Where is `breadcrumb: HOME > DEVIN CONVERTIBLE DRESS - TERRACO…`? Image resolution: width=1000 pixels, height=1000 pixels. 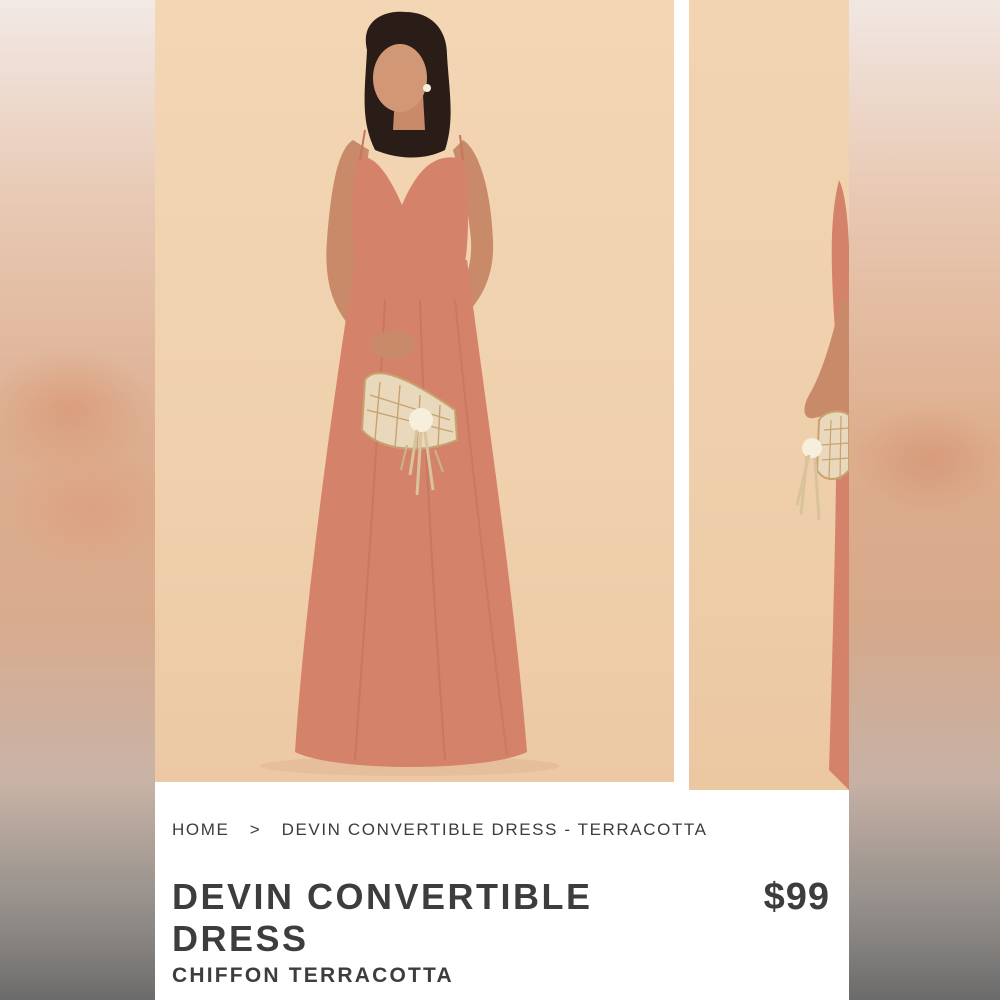
breadcrumb: HOME > DEVIN CONVERTIBLE DRESS - TERRACO… is located at coordinates (440, 830).